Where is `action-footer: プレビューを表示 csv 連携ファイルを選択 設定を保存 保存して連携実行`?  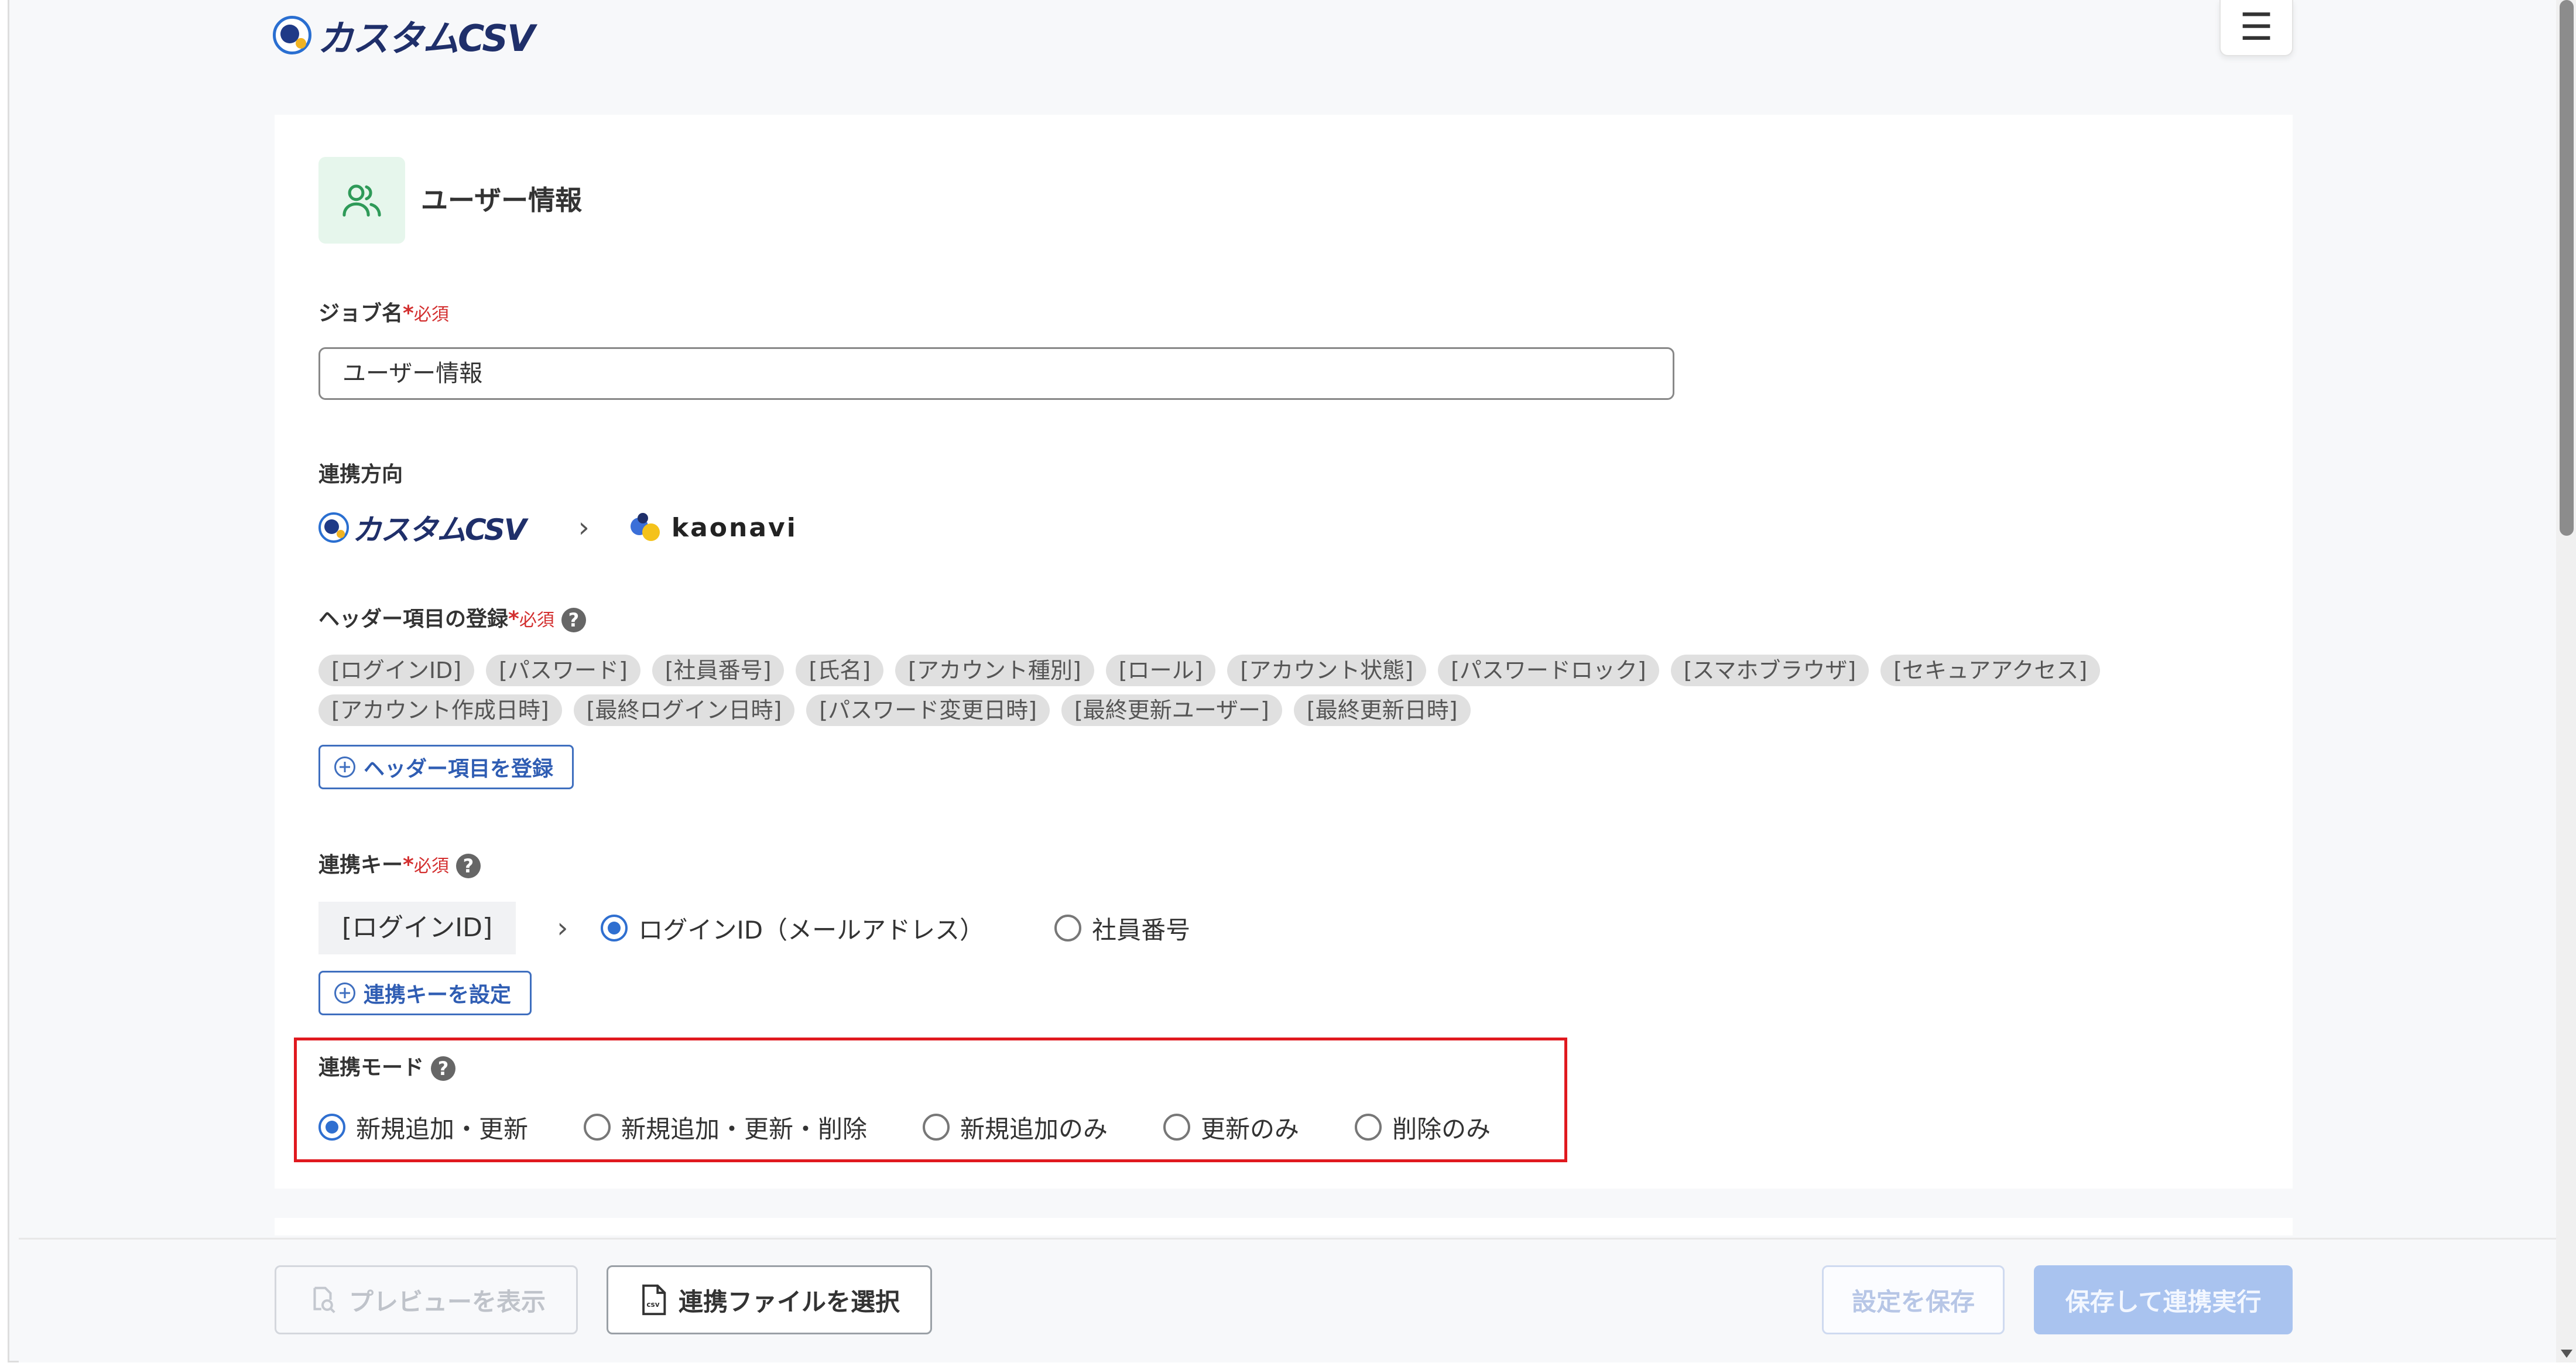 action-footer: プレビューを表示 csv 連携ファイルを選択 設定を保存 保存して連携実行 is located at coordinates (1289, 1300).